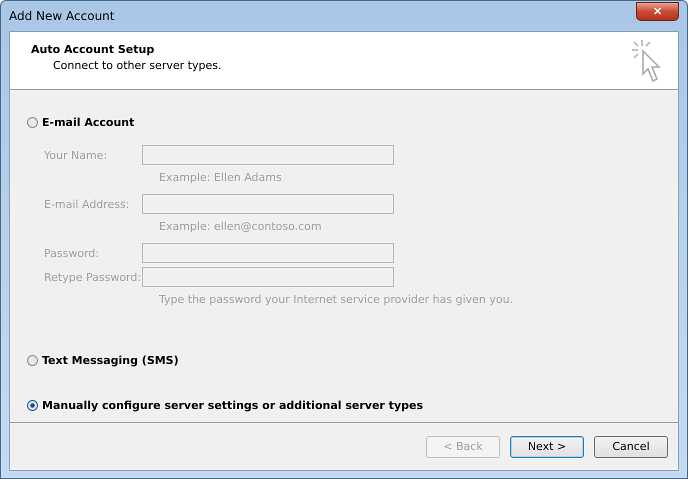  Describe the element at coordinates (61, 16) in the screenshot. I see `window-title: Add New Account` at that location.